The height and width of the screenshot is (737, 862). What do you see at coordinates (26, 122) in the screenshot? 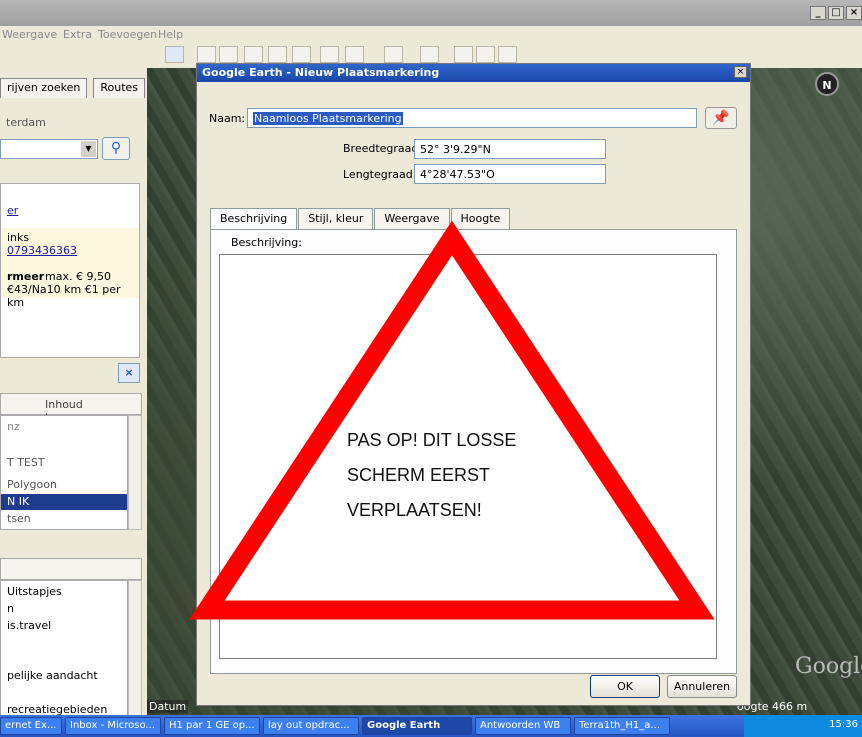
I see `search-hint: terdam` at bounding box center [26, 122].